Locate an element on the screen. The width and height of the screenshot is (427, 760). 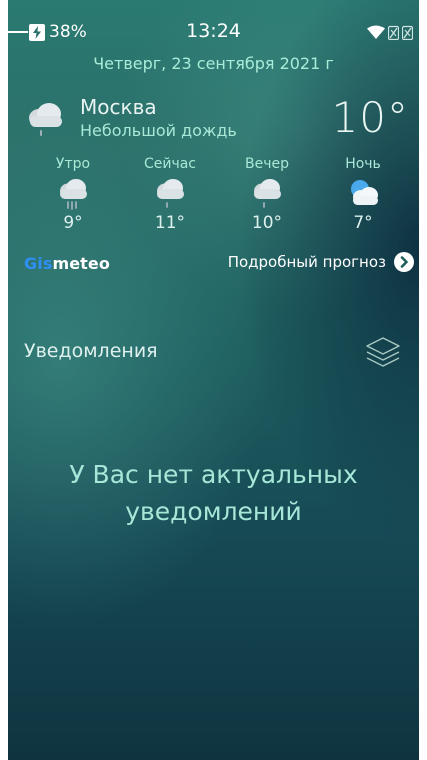
layers-icon is located at coordinates (383, 352).